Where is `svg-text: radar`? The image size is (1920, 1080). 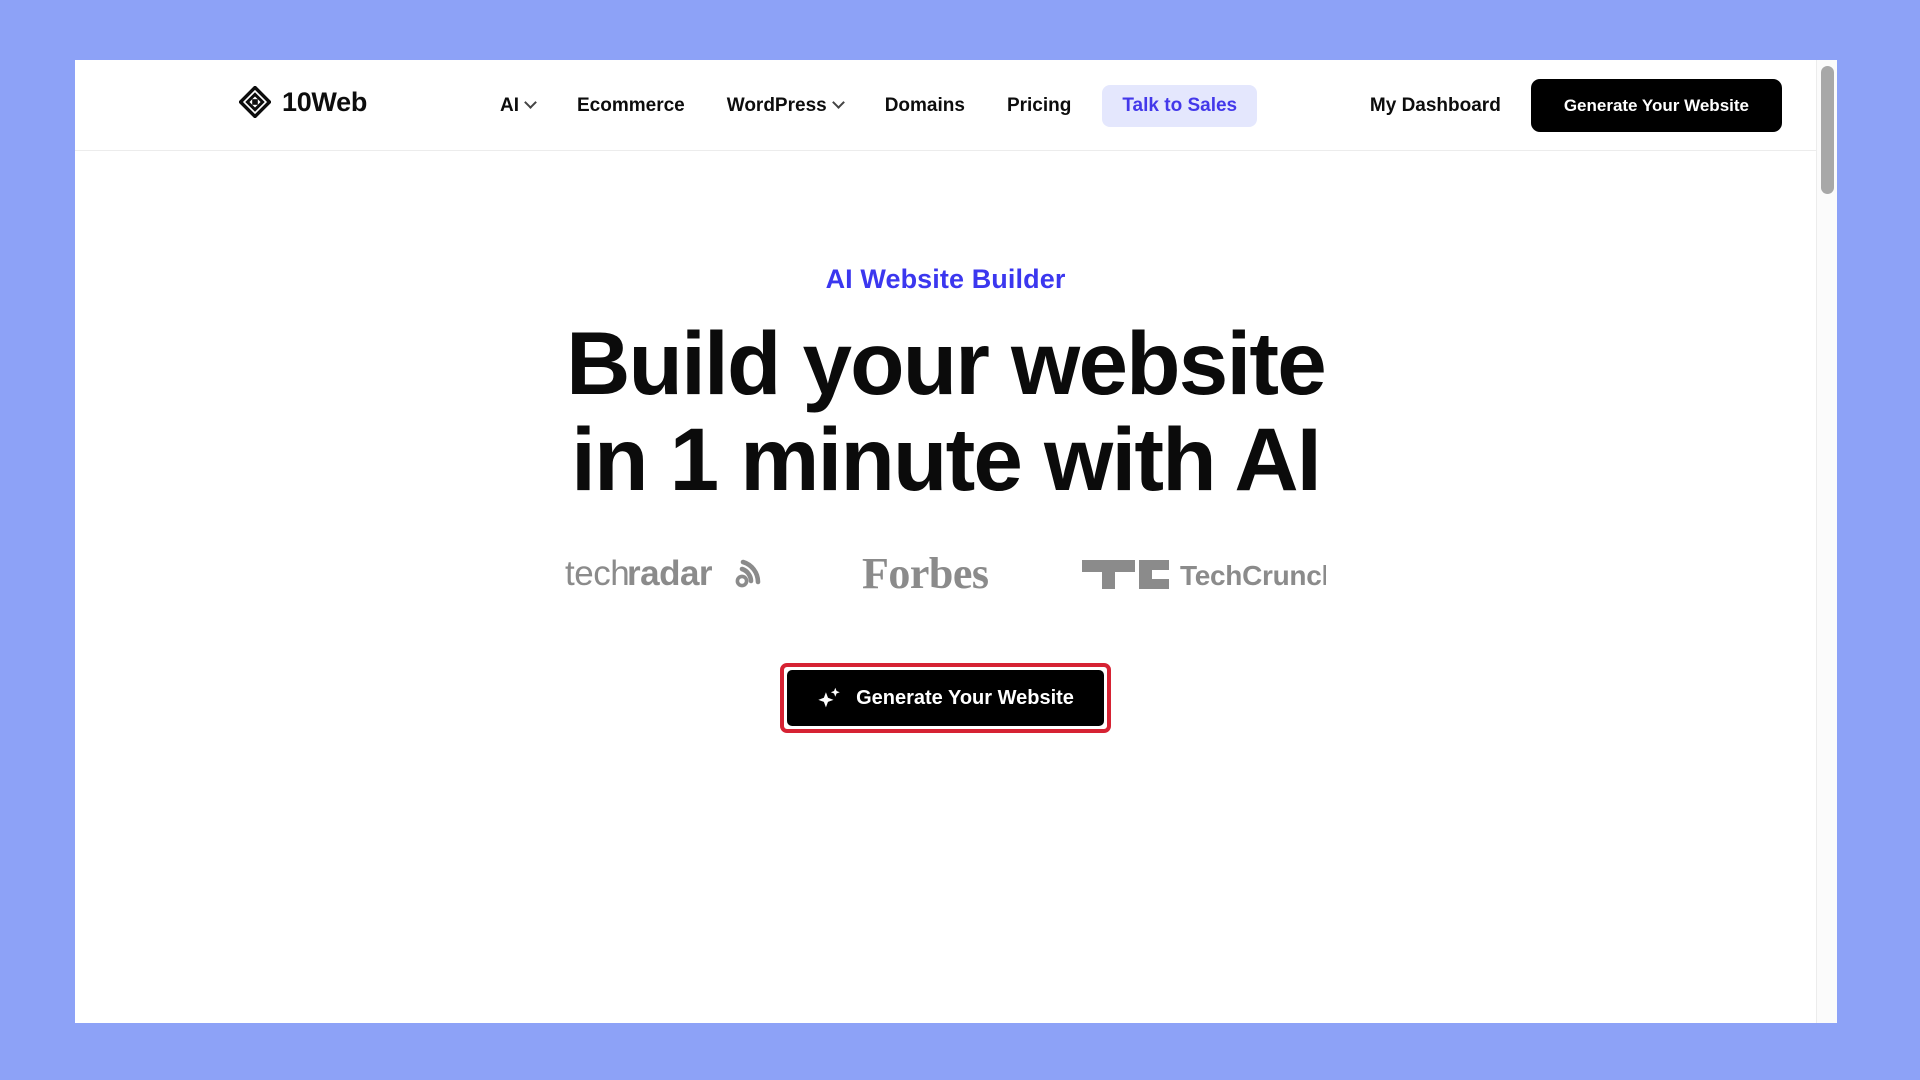
svg-text: radar is located at coordinates (670, 573).